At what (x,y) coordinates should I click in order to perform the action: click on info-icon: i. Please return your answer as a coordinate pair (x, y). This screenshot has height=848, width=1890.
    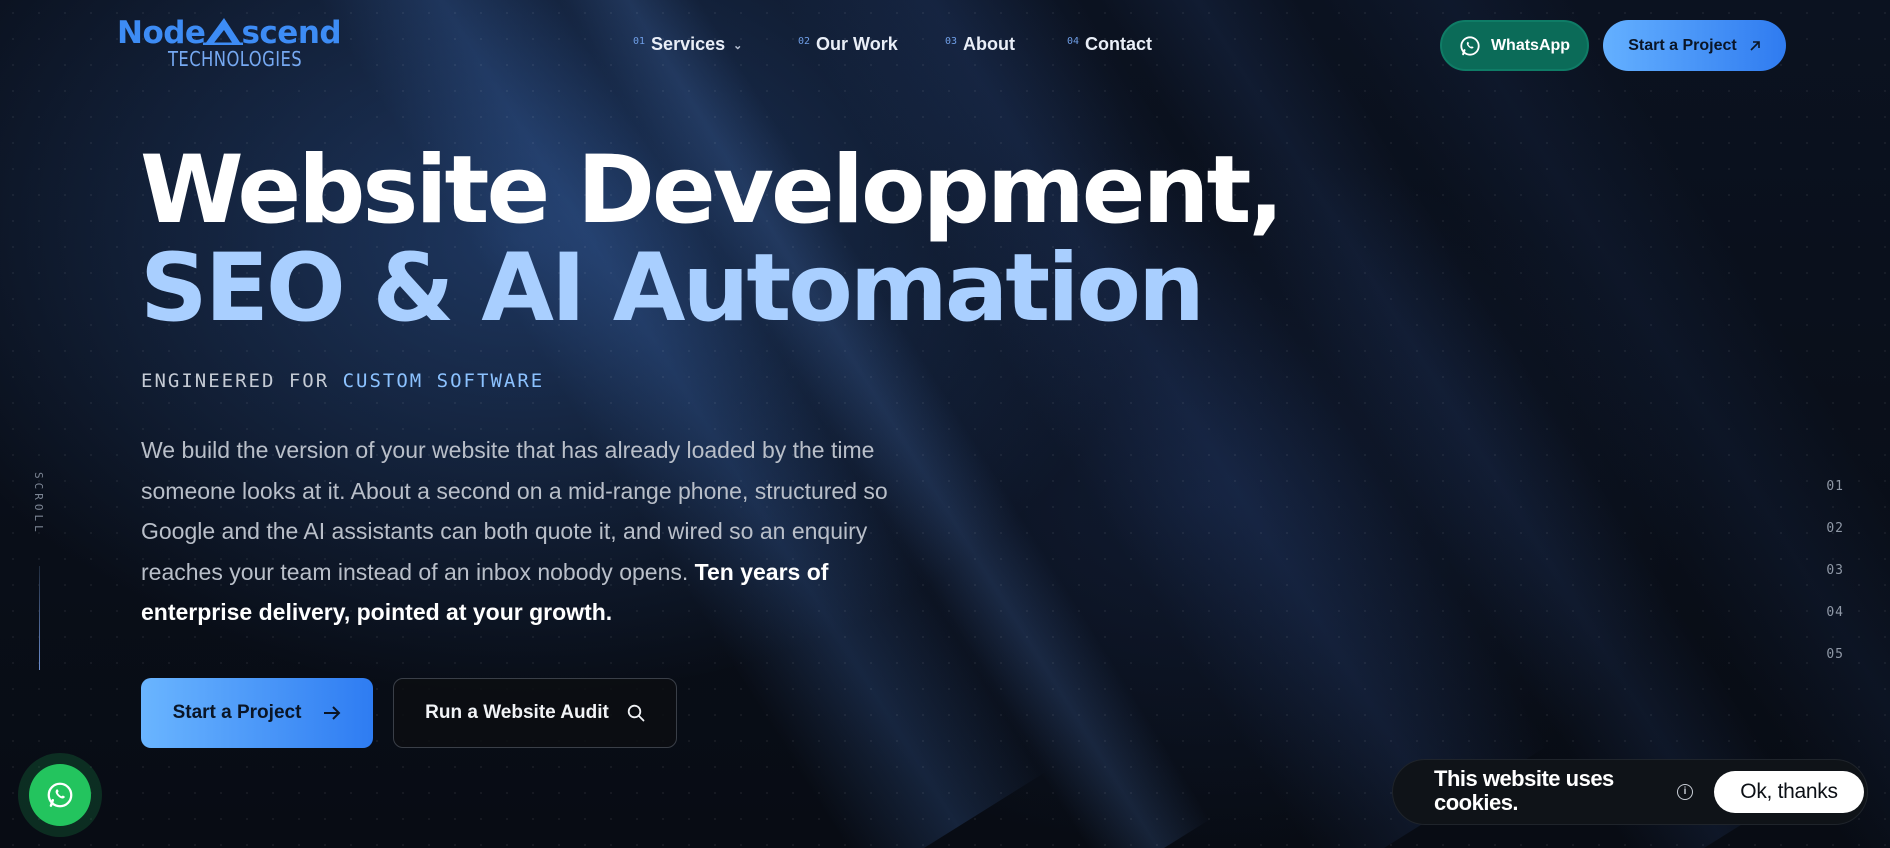
    Looking at the image, I should click on (1685, 792).